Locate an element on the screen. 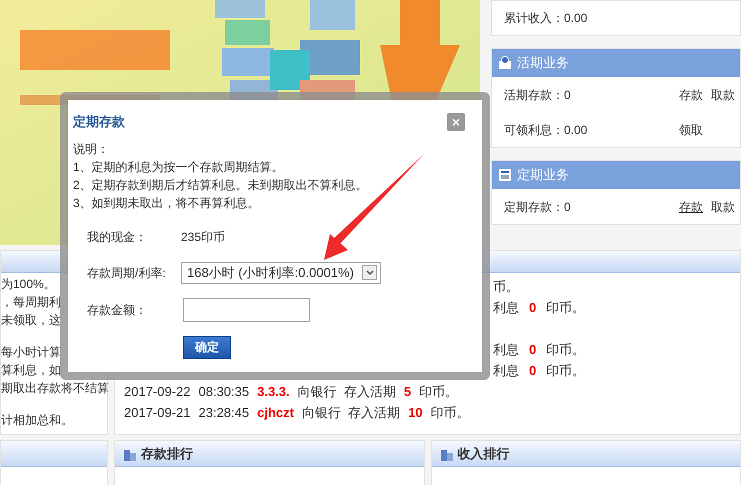 The height and width of the screenshot is (485, 741). cash-value: 235印币 is located at coordinates (203, 237).